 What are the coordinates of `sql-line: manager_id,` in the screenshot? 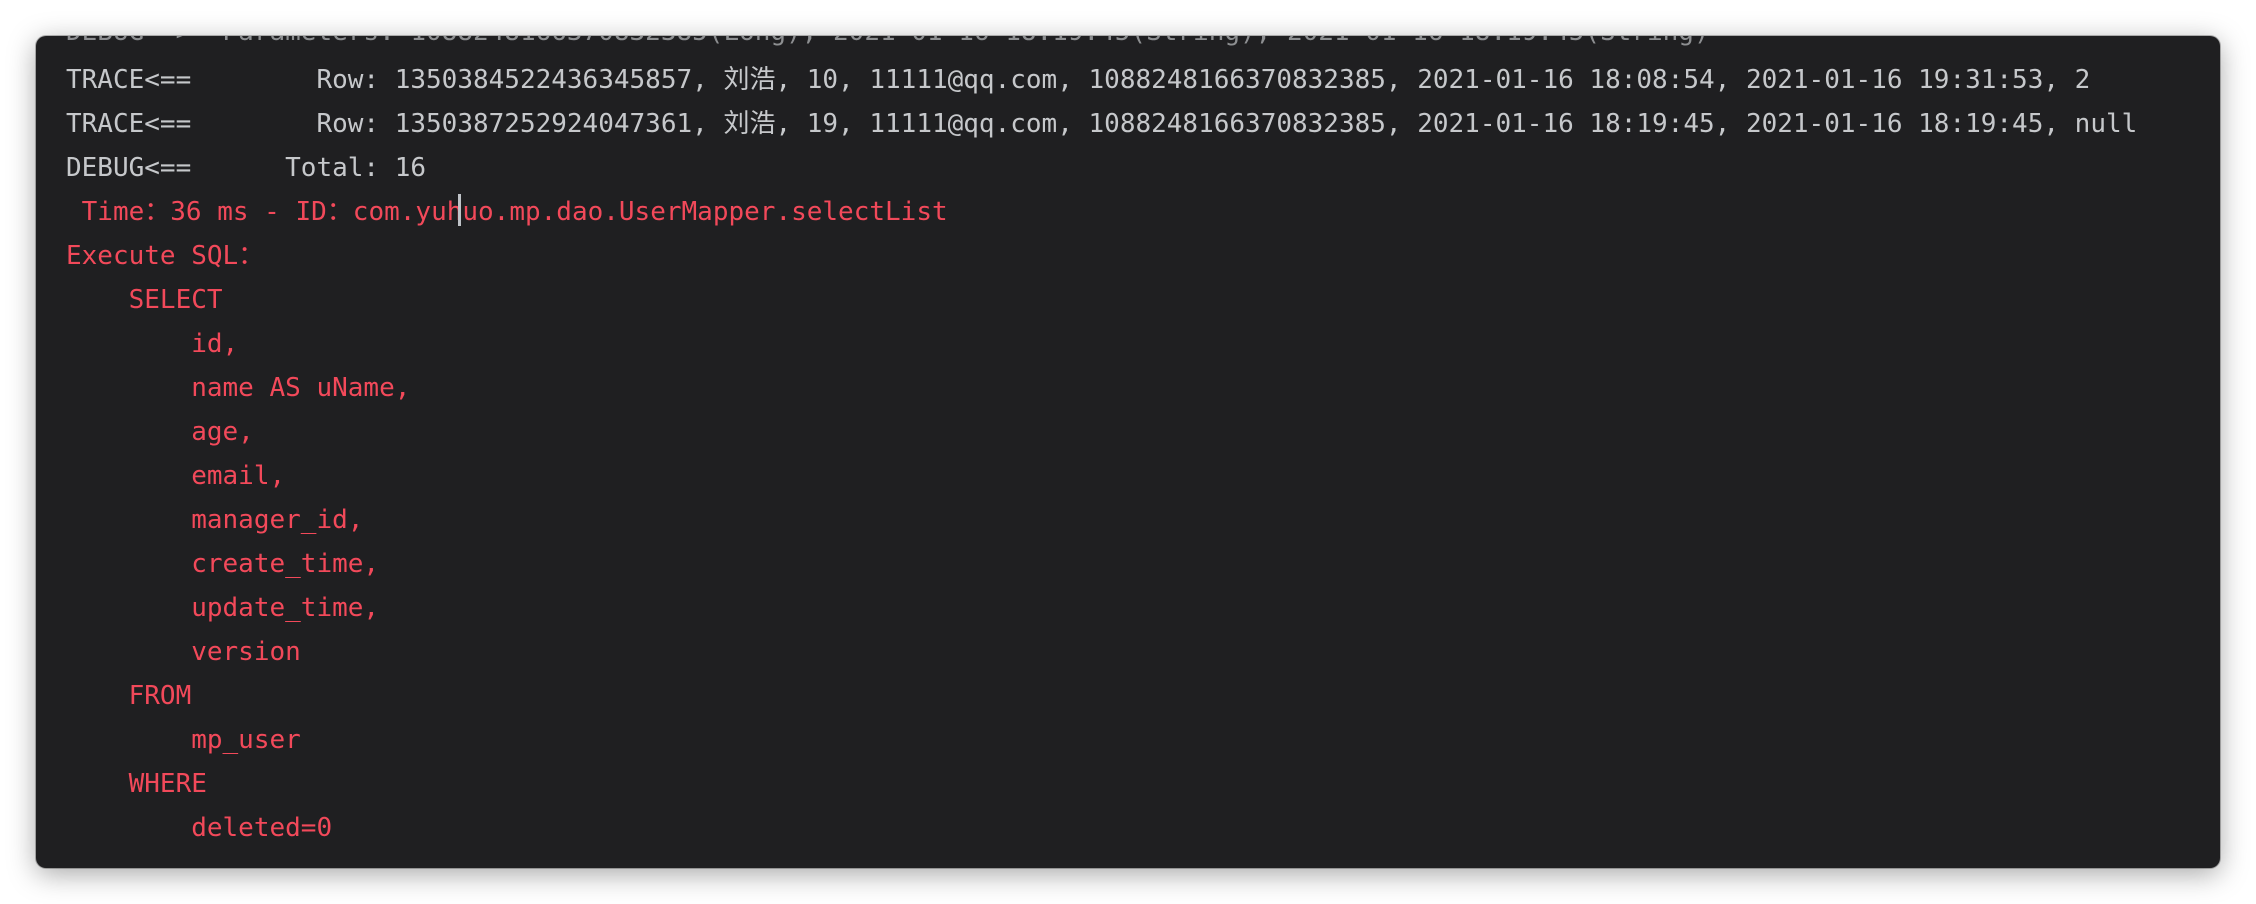 It's located at (215, 520).